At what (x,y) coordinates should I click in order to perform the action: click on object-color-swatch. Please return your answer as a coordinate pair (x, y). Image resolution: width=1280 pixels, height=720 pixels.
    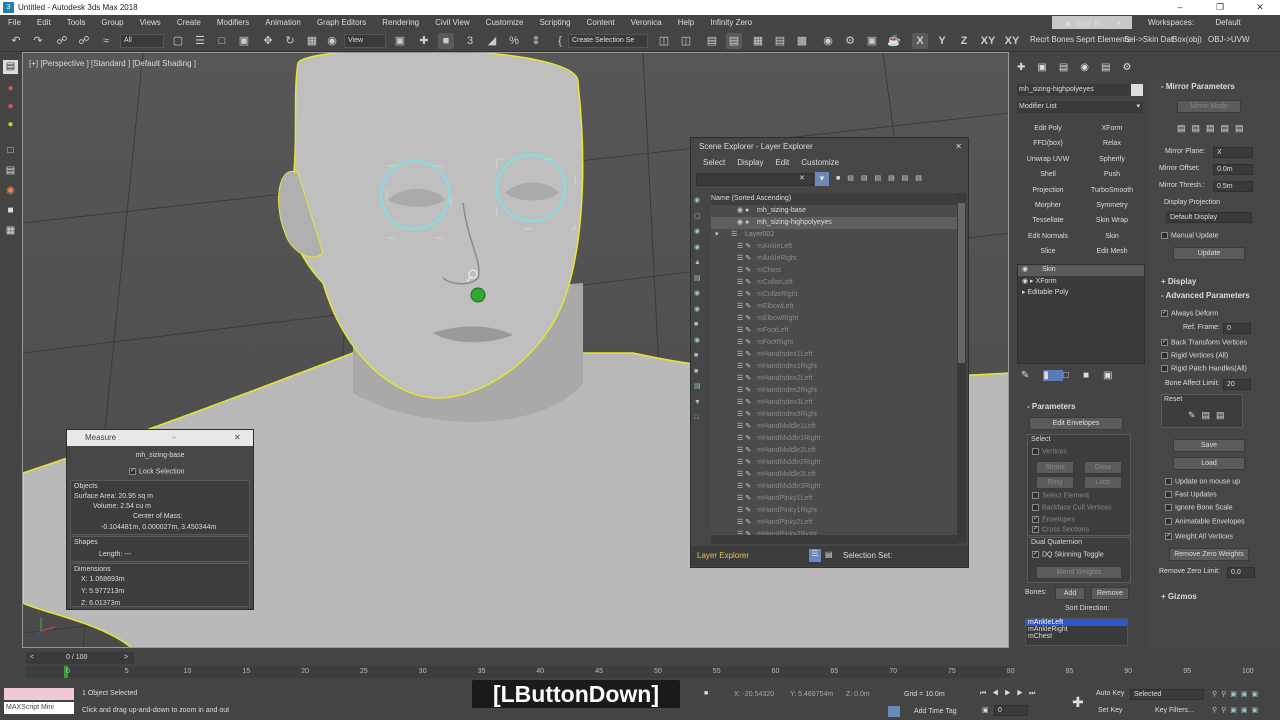
    Looking at the image, I should click on (1137, 90).